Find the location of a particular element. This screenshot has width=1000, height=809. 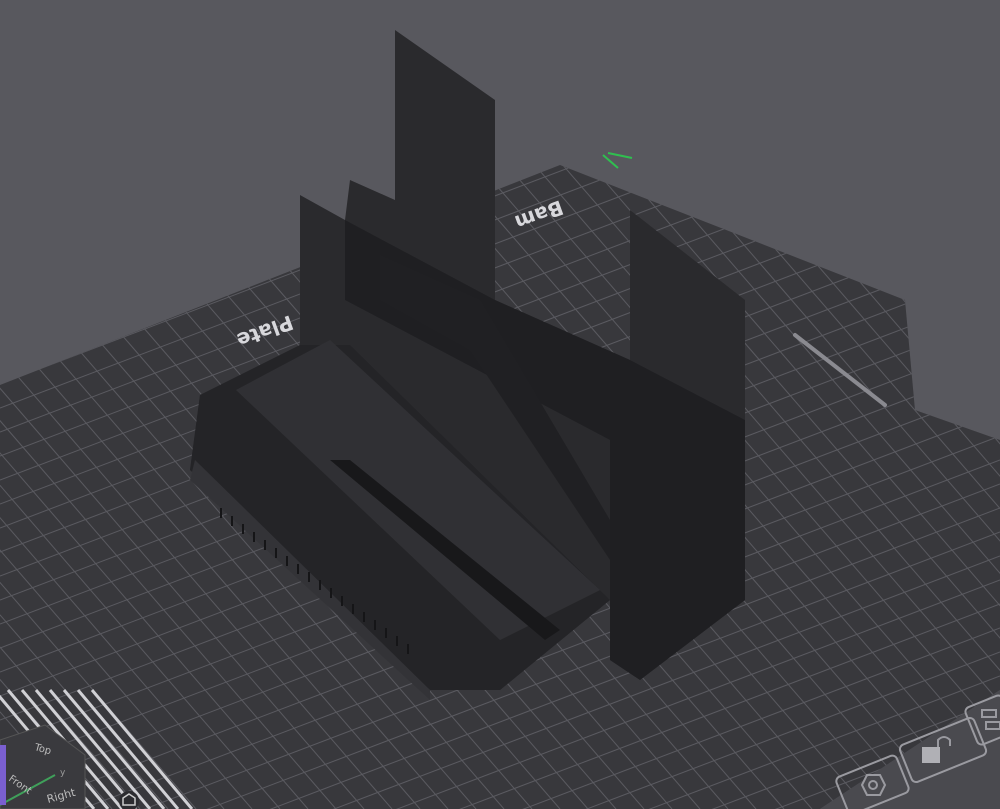

plate-label: Plate is located at coordinates (265, 331).